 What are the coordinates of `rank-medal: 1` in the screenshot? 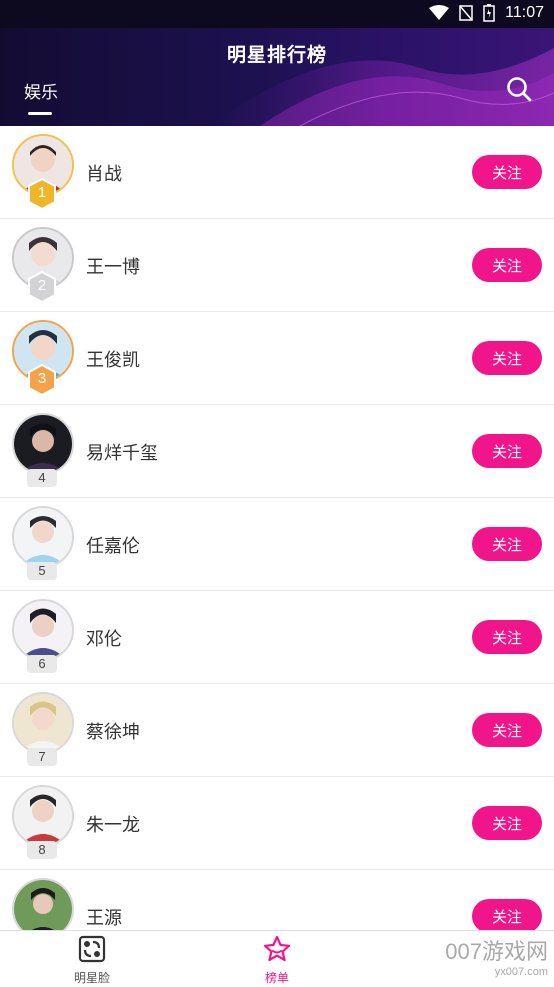 It's located at (42, 194).